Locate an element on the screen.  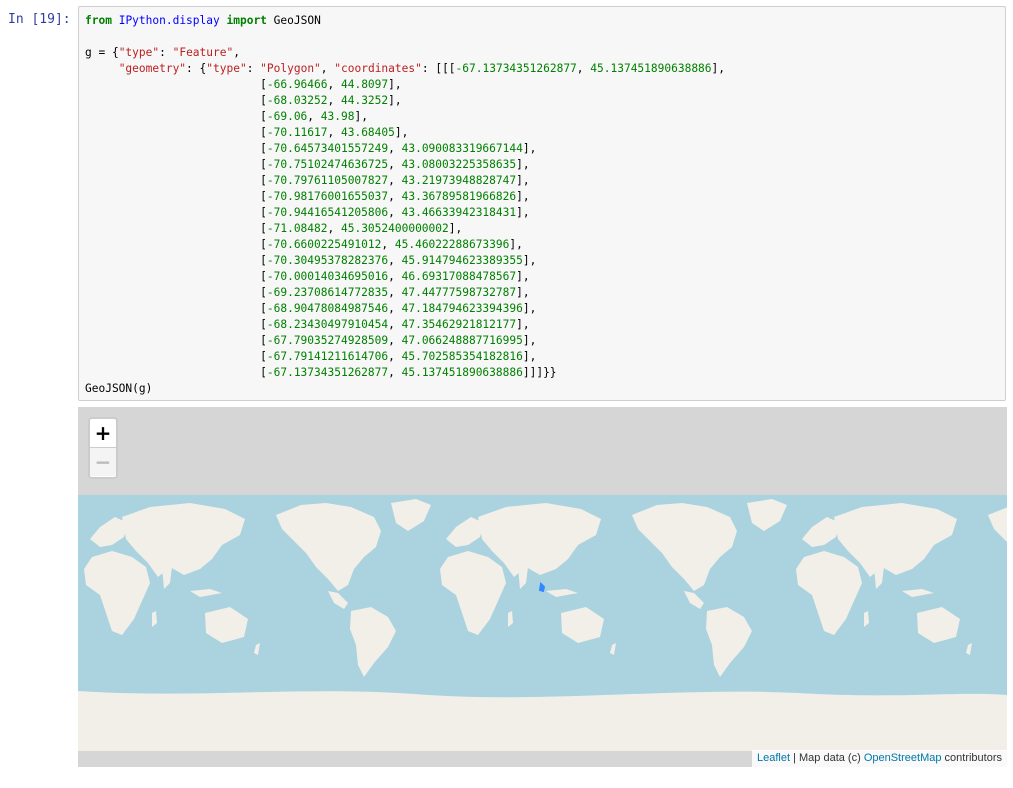
zoom-in-button: + is located at coordinates (103, 433).